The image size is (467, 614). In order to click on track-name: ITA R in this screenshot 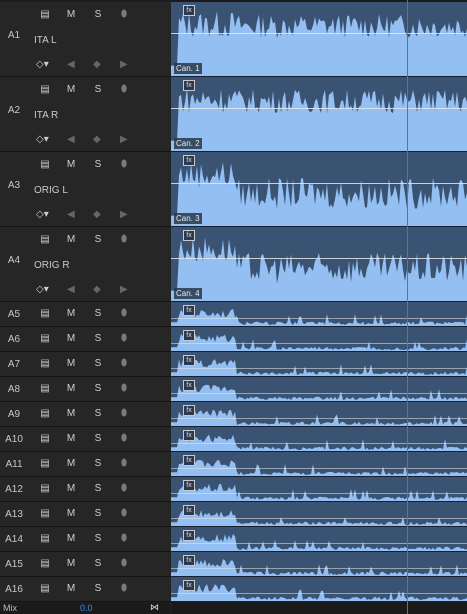, I will do `click(46, 115)`.